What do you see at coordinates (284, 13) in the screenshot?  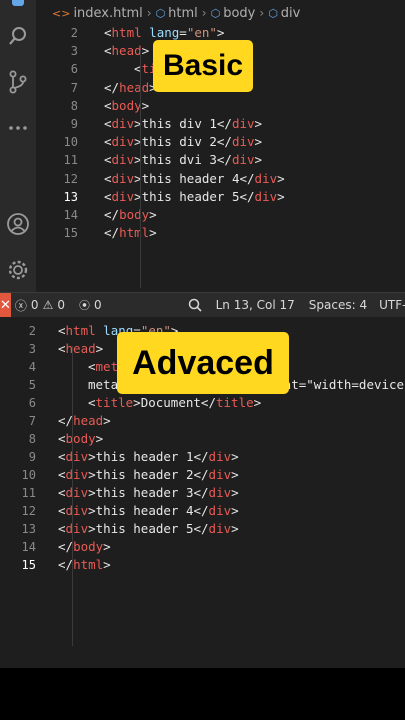 I see `breadcrumb-item-div: ⬡ div` at bounding box center [284, 13].